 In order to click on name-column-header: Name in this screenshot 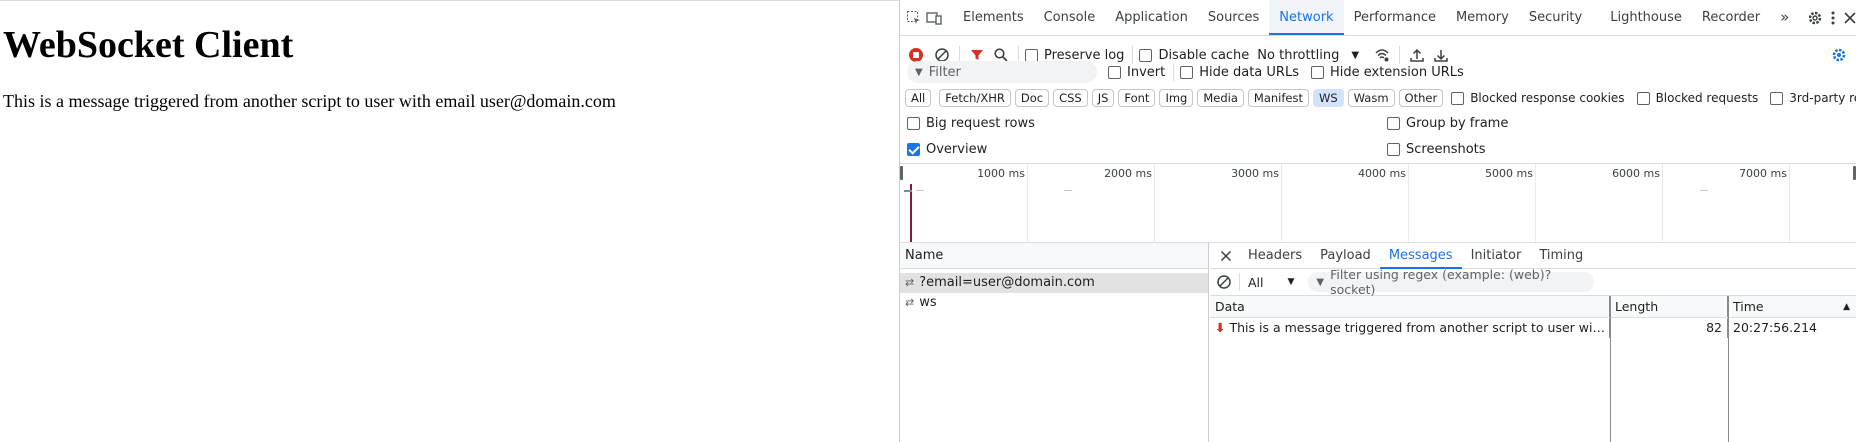, I will do `click(1054, 256)`.